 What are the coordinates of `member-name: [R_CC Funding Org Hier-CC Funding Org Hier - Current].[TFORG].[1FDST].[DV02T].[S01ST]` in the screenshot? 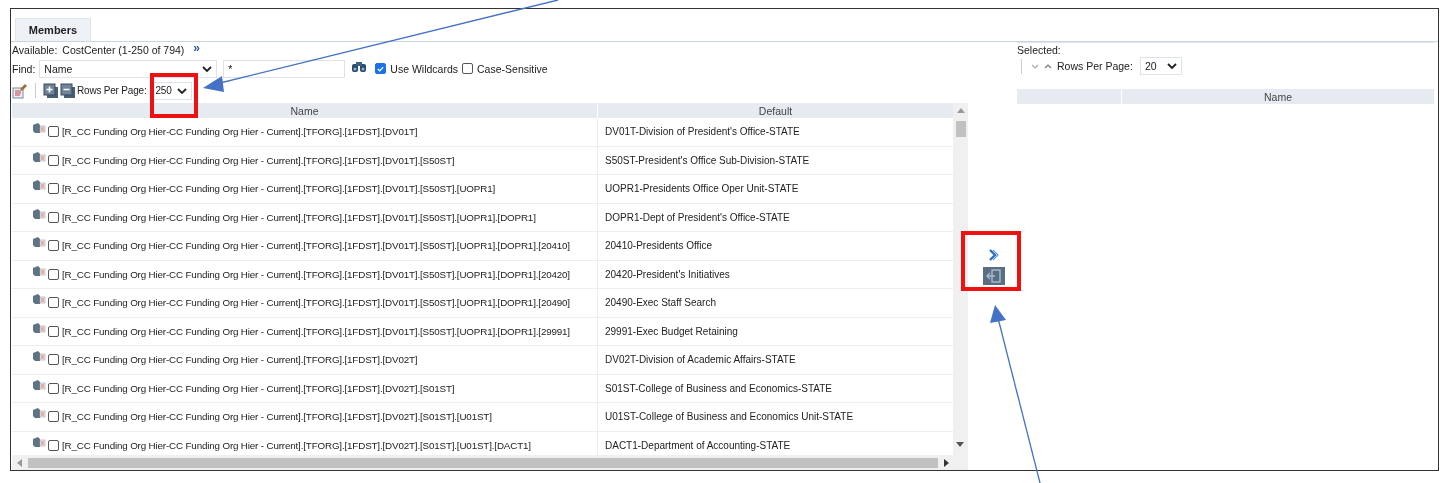 It's located at (258, 388).